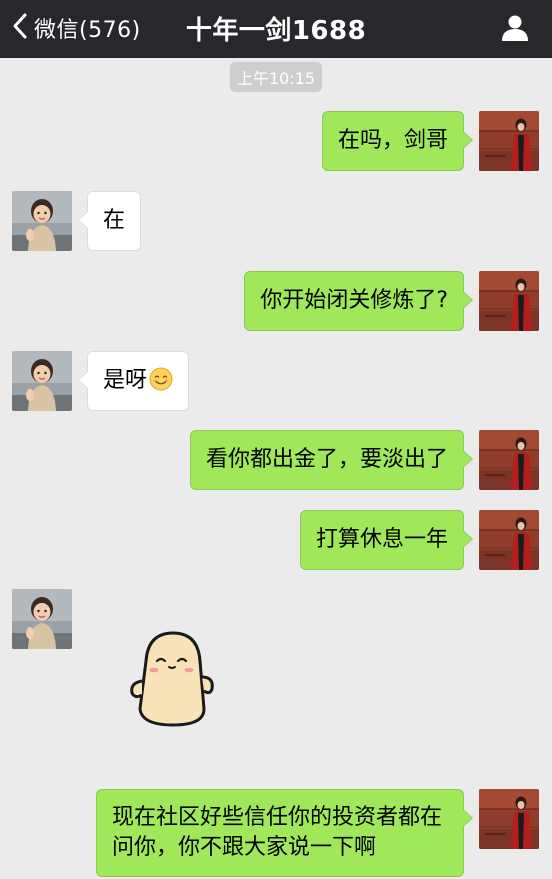 The image size is (552, 879). Describe the element at coordinates (276, 29) in the screenshot. I see `nav-bar: 微信(576) 十年一剑1688` at that location.